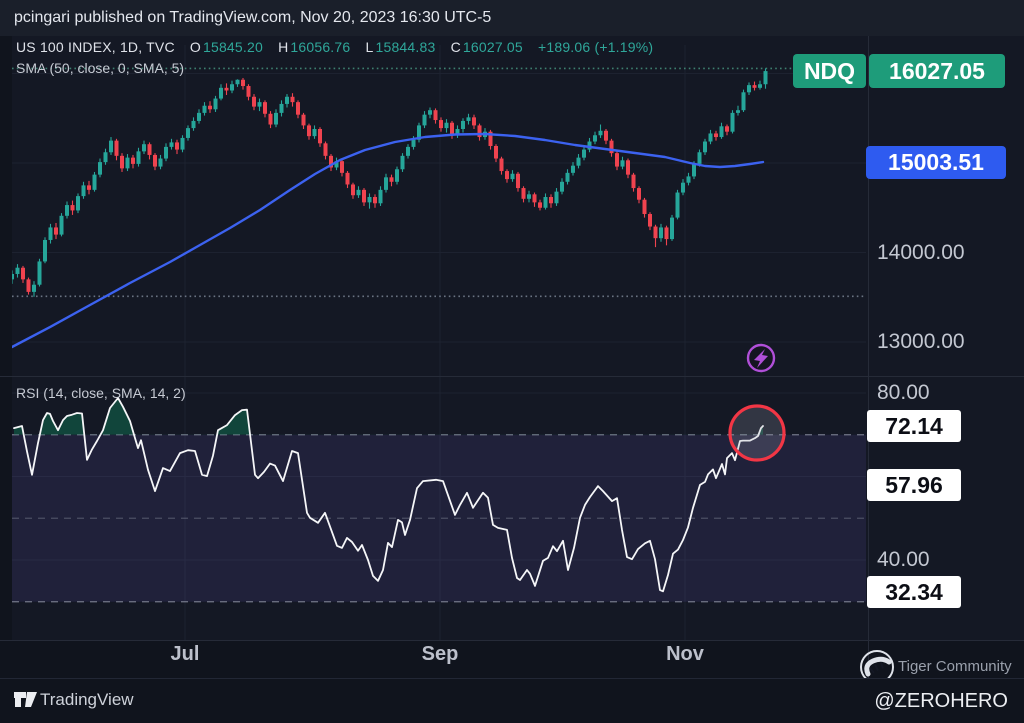  What do you see at coordinates (320, 47) in the screenshot?
I see `legend-high-value: 16056.76` at bounding box center [320, 47].